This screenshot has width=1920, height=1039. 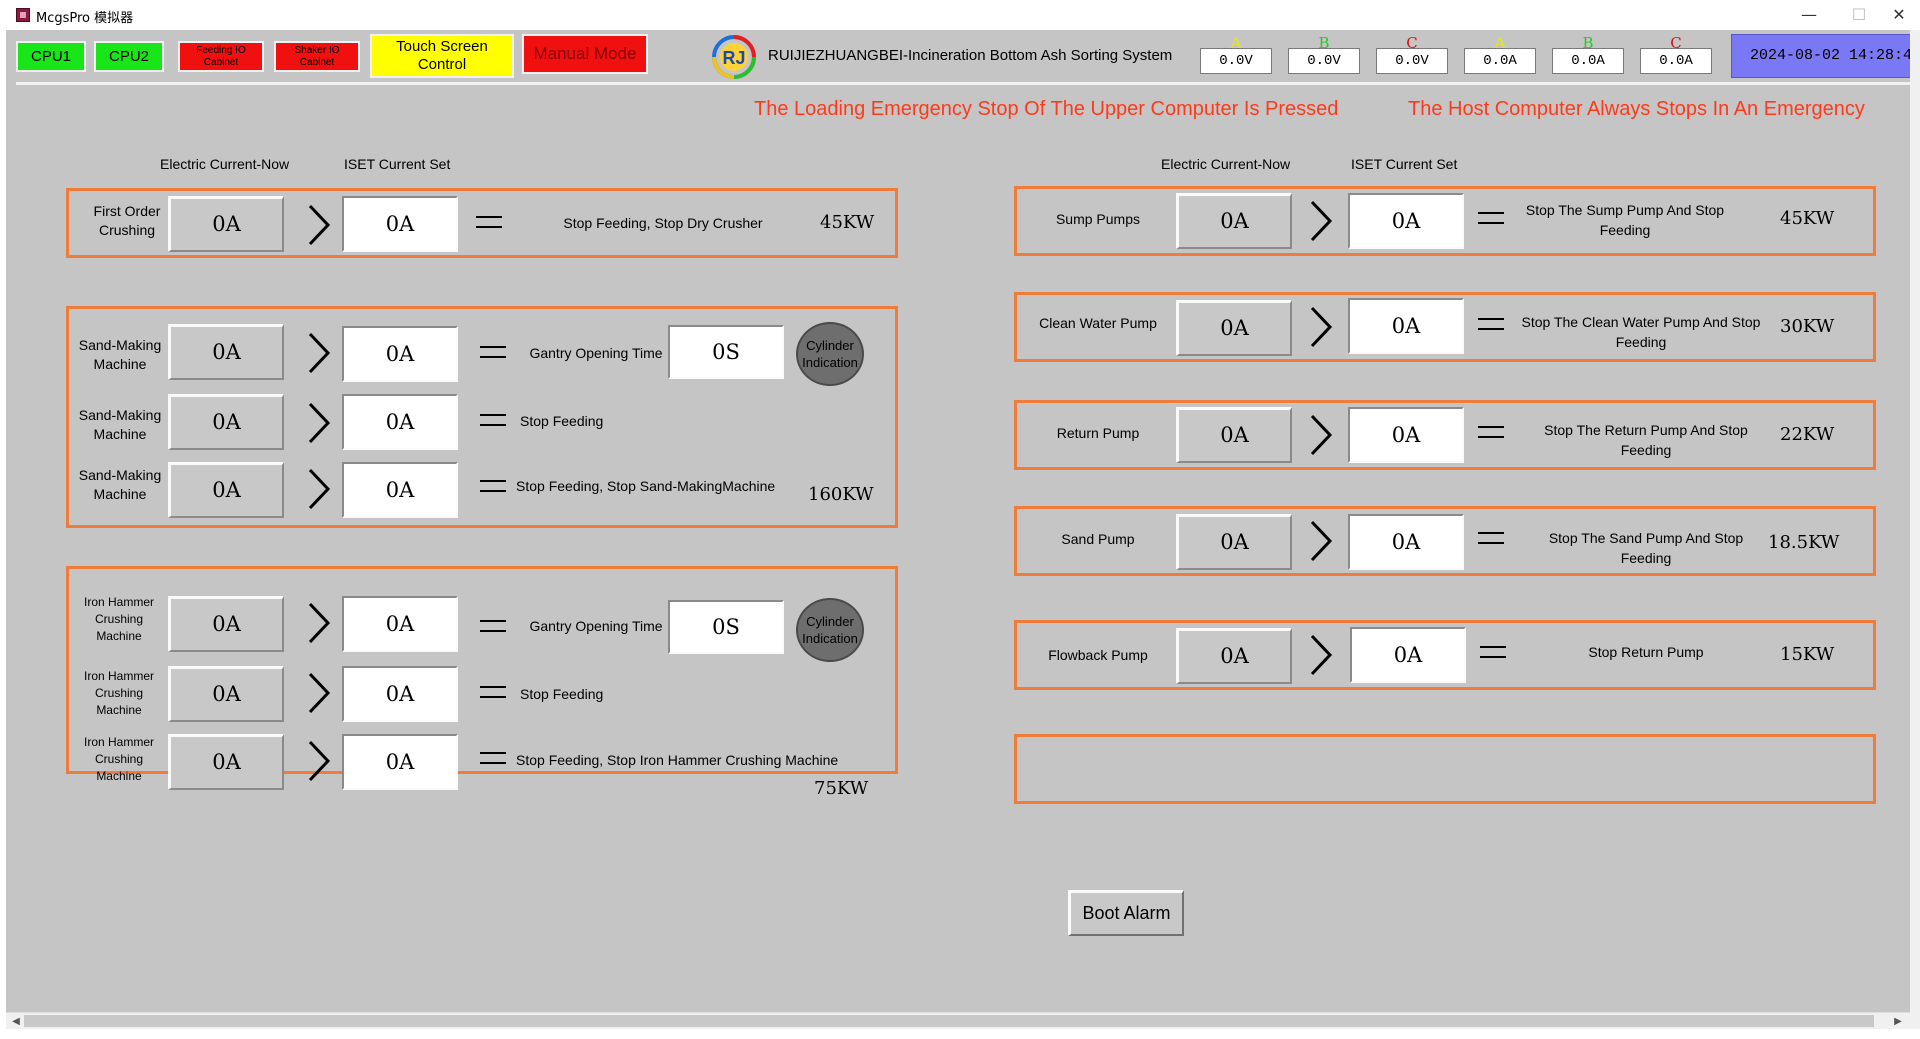 What do you see at coordinates (400, 224) in the screenshot?
I see `first-order-iset-input: 0A` at bounding box center [400, 224].